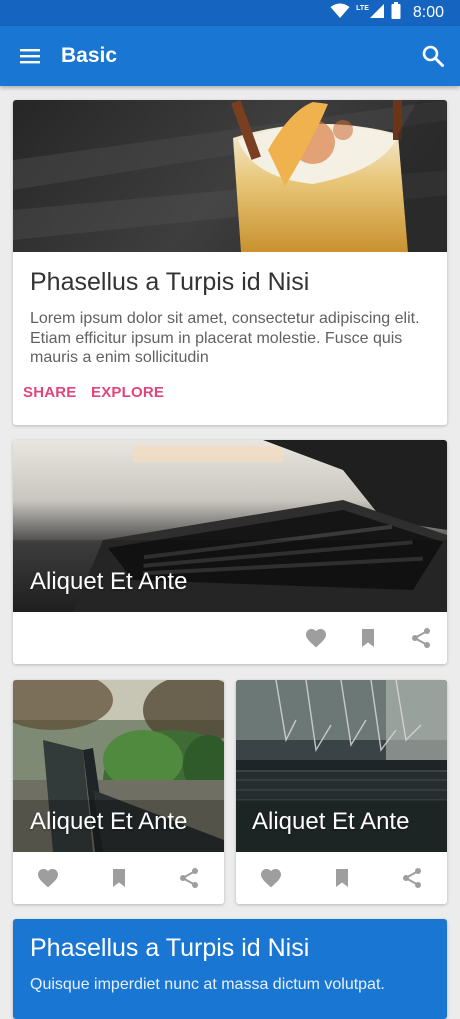 The width and height of the screenshot is (460, 1019). I want to click on network-type-label: LTE, so click(362, 8).